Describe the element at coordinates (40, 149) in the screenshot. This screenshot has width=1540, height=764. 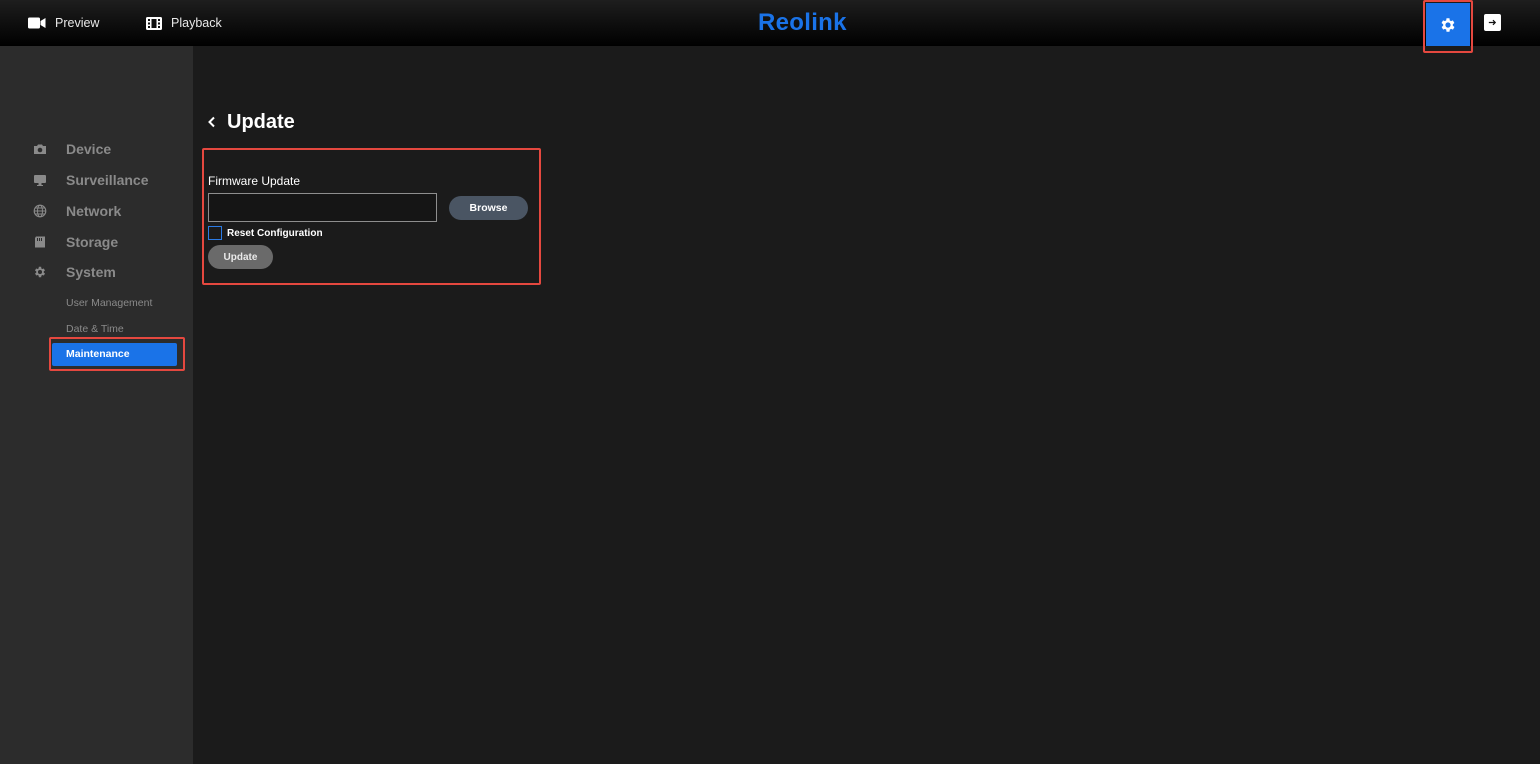
I see `camera-icon` at that location.